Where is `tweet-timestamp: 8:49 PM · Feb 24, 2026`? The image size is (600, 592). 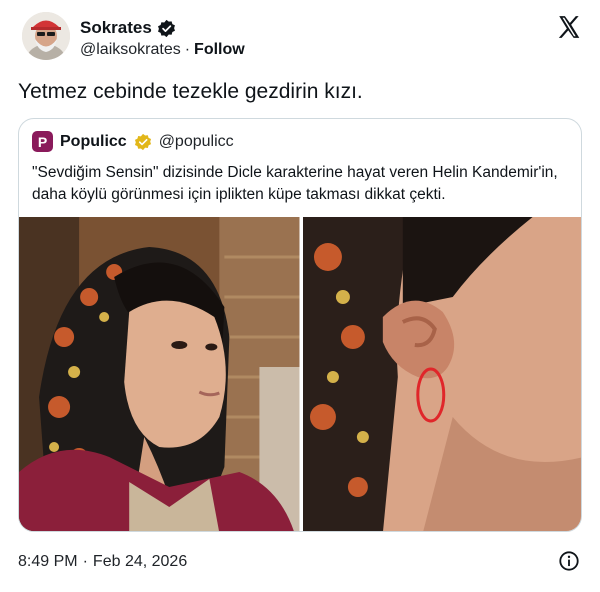
tweet-timestamp: 8:49 PM · Feb 24, 2026 is located at coordinates (102, 562).